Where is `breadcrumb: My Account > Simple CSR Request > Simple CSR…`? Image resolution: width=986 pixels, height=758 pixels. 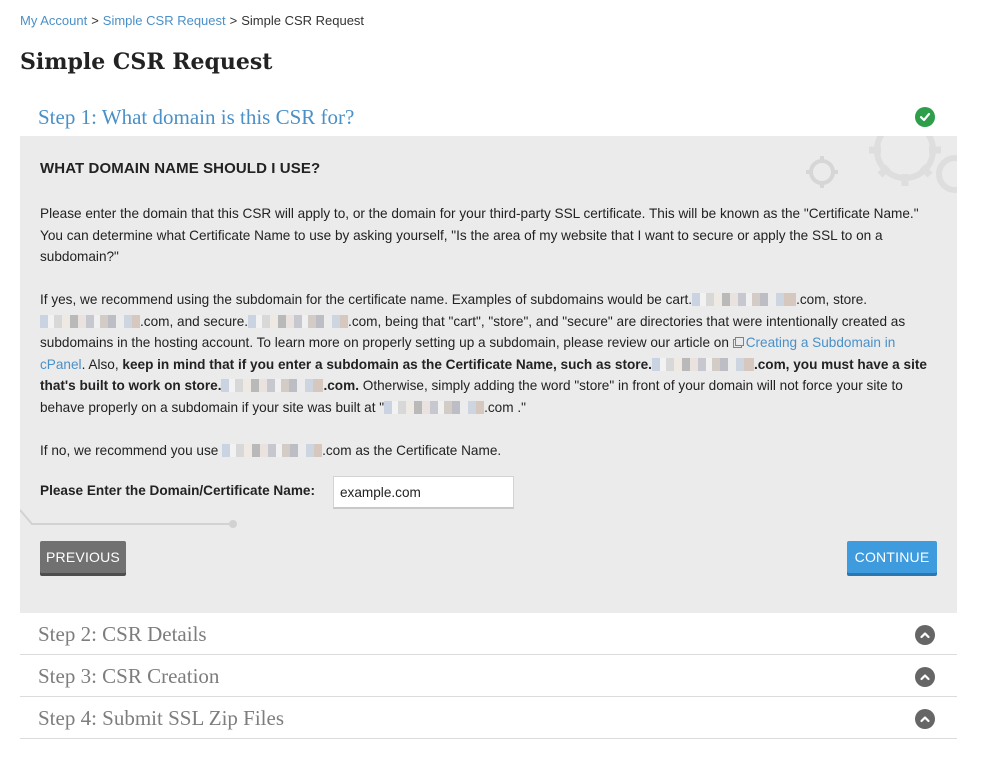 breadcrumb: My Account > Simple CSR Request > Simple CSR… is located at coordinates (192, 20).